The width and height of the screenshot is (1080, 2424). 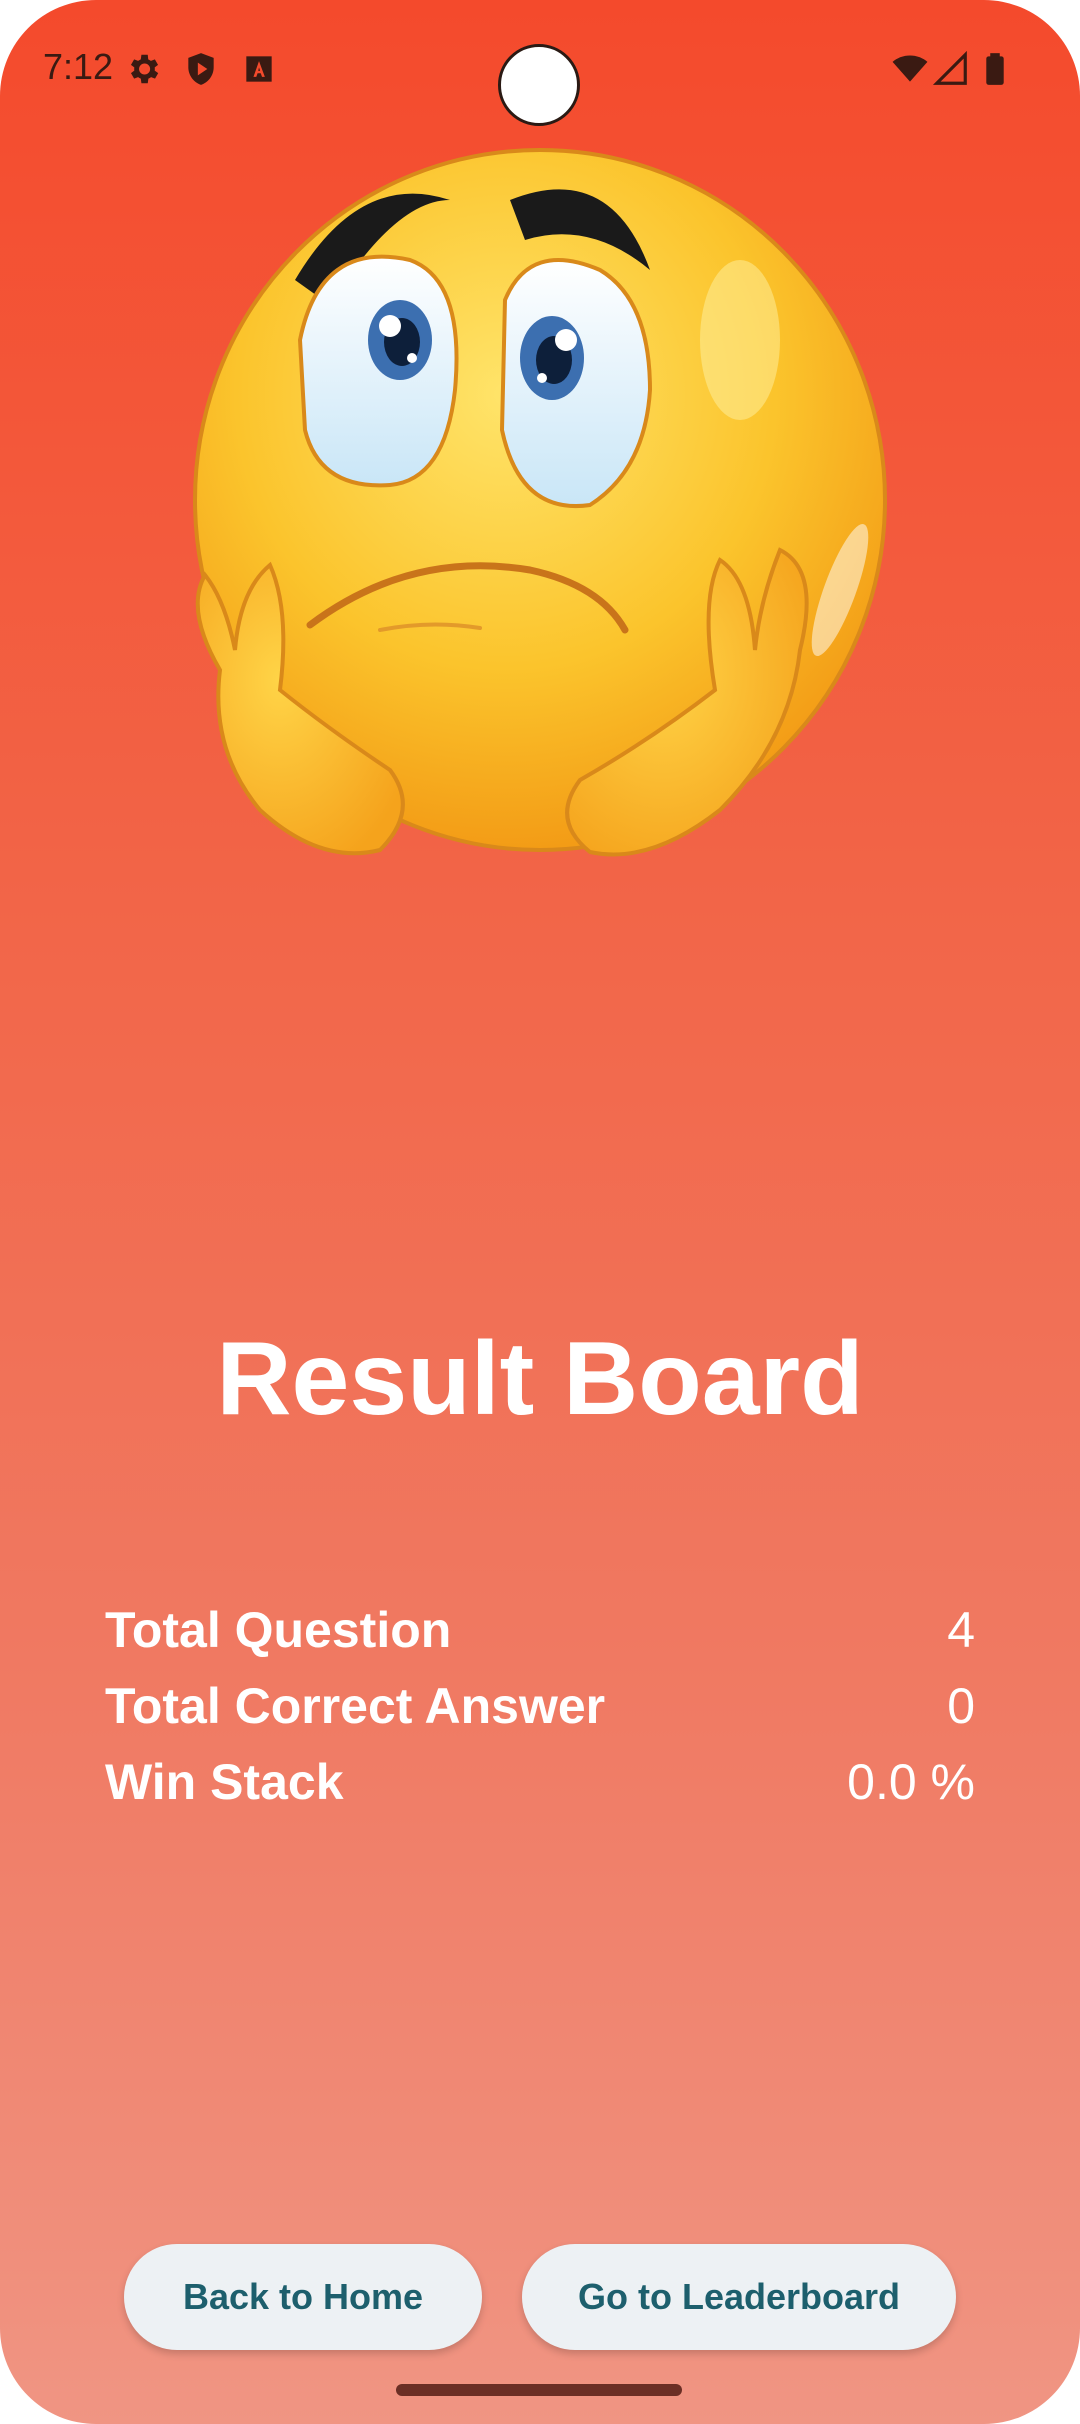 I want to click on stat-value: 4, so click(x=961, y=1630).